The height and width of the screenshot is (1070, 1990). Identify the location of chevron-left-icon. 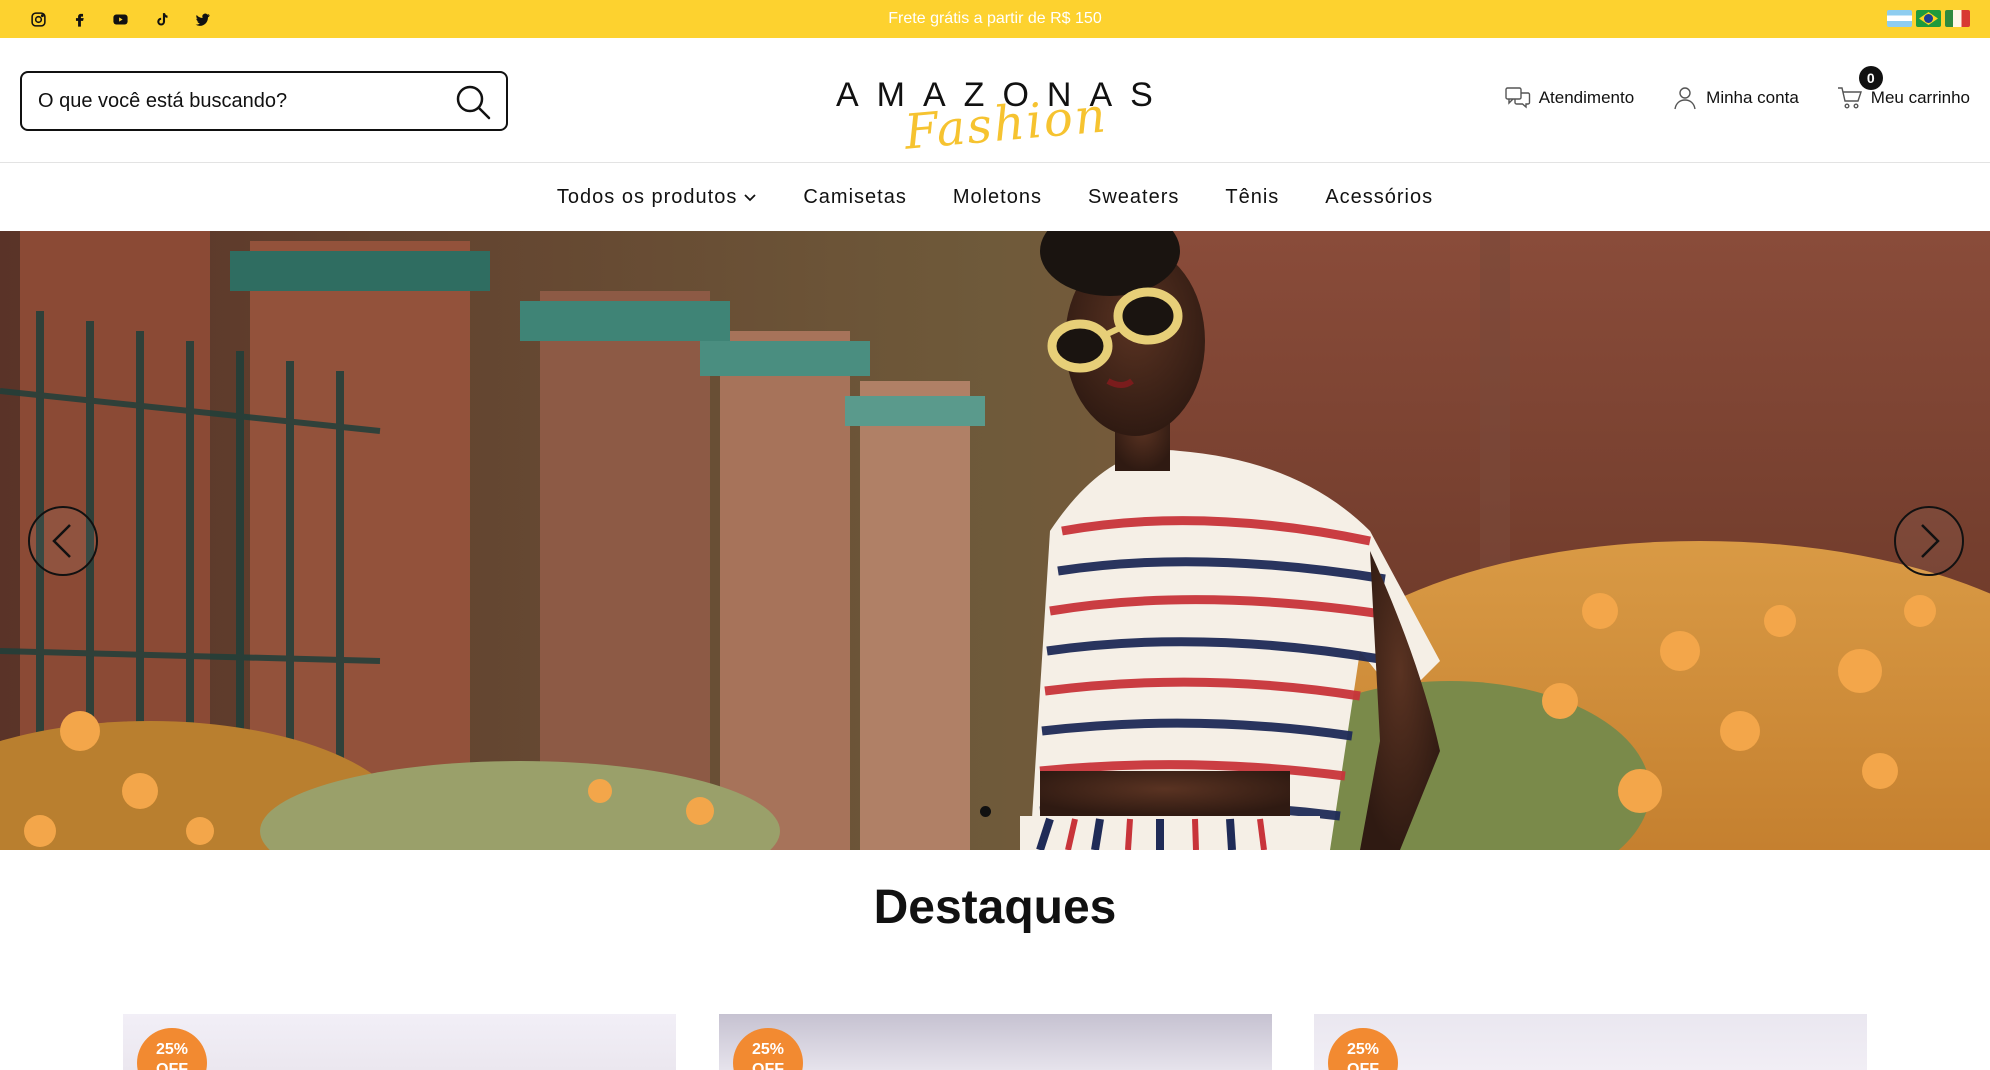
(61, 541).